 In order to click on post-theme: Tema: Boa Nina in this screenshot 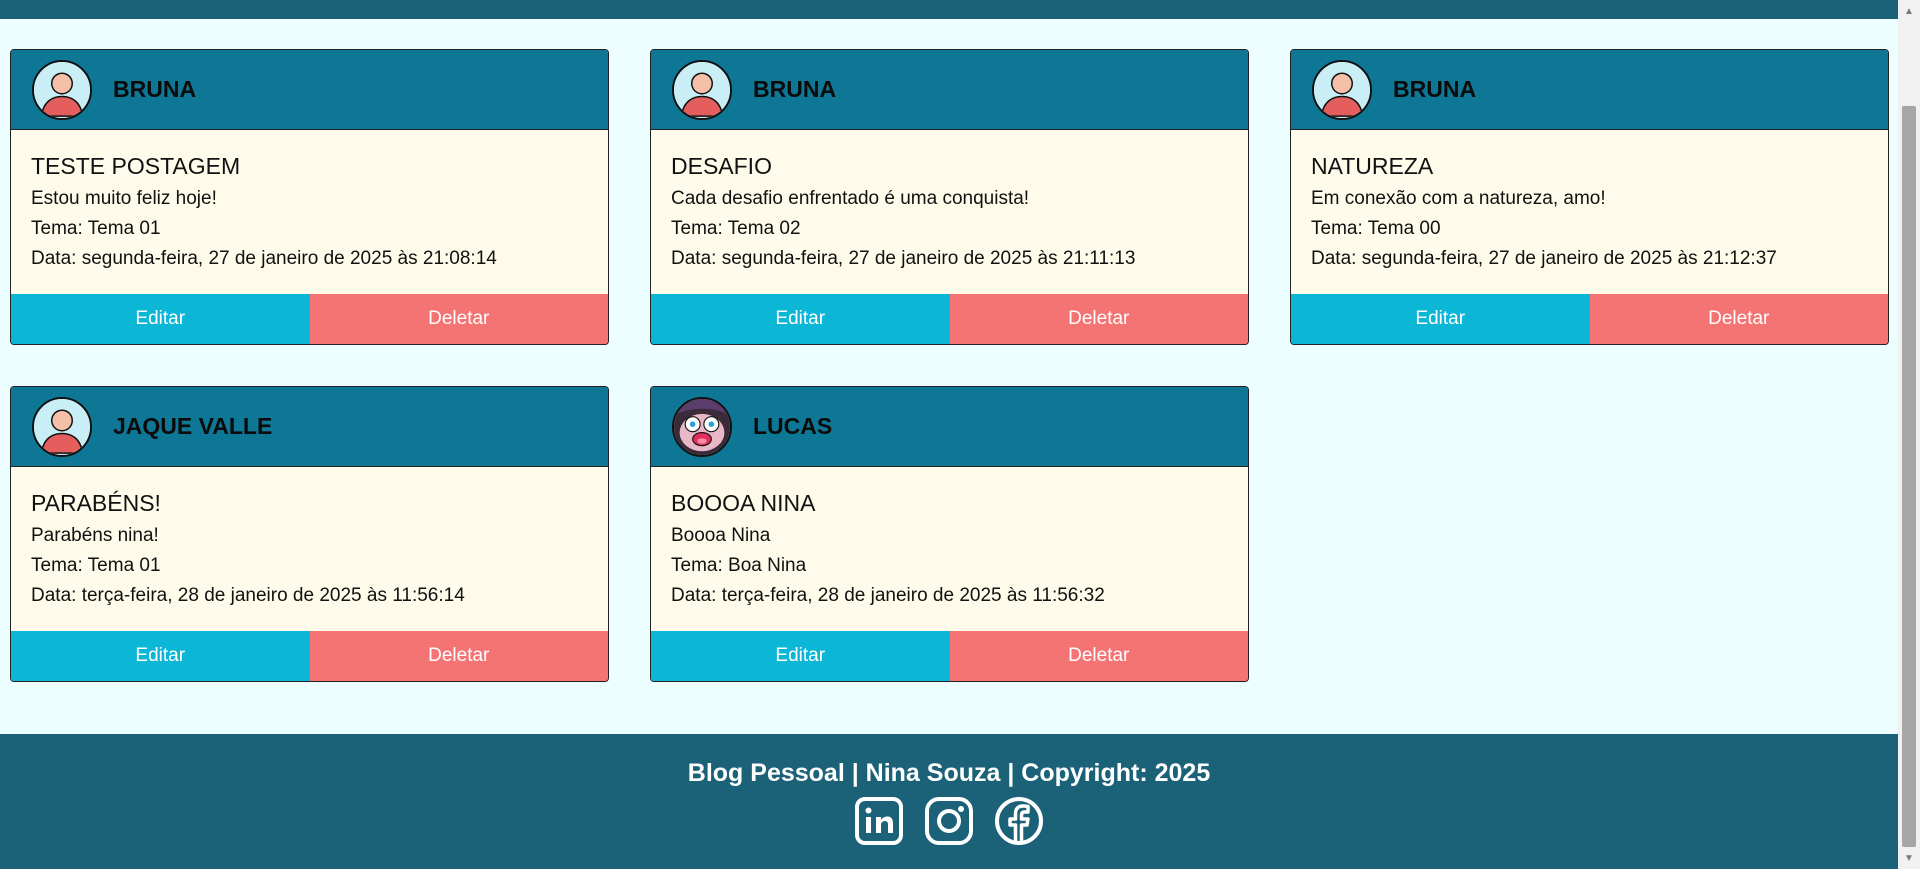, I will do `click(739, 565)`.